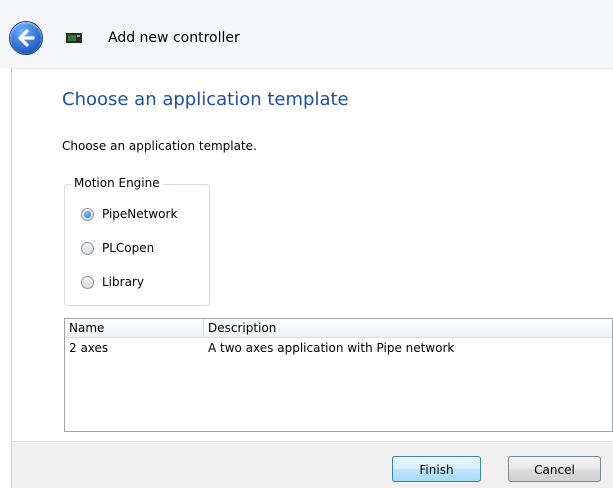  I want to click on list-header: Name Description, so click(338, 328).